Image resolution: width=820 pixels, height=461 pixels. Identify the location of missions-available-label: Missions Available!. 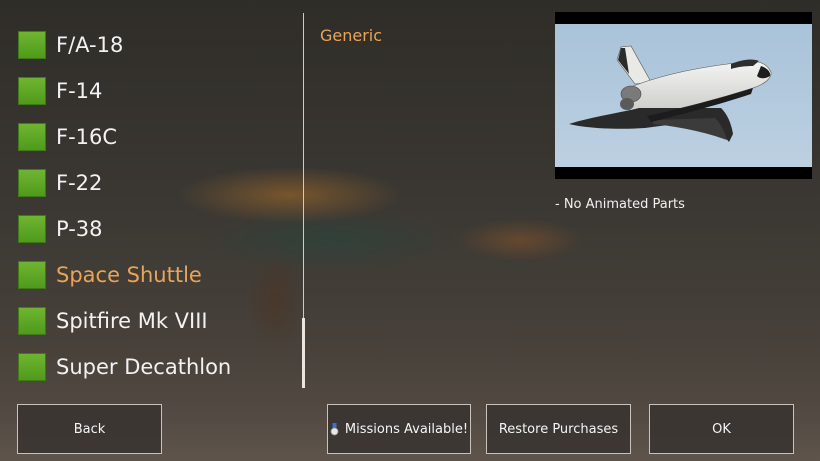
(406, 429).